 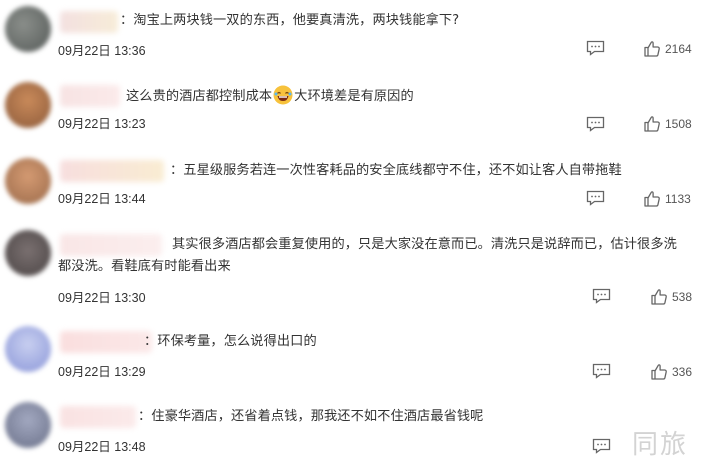 I want to click on comment-text: ：住豪华酒店，还省着点钱，那我还不如不住酒店最省钱呢, so click(x=310, y=417).